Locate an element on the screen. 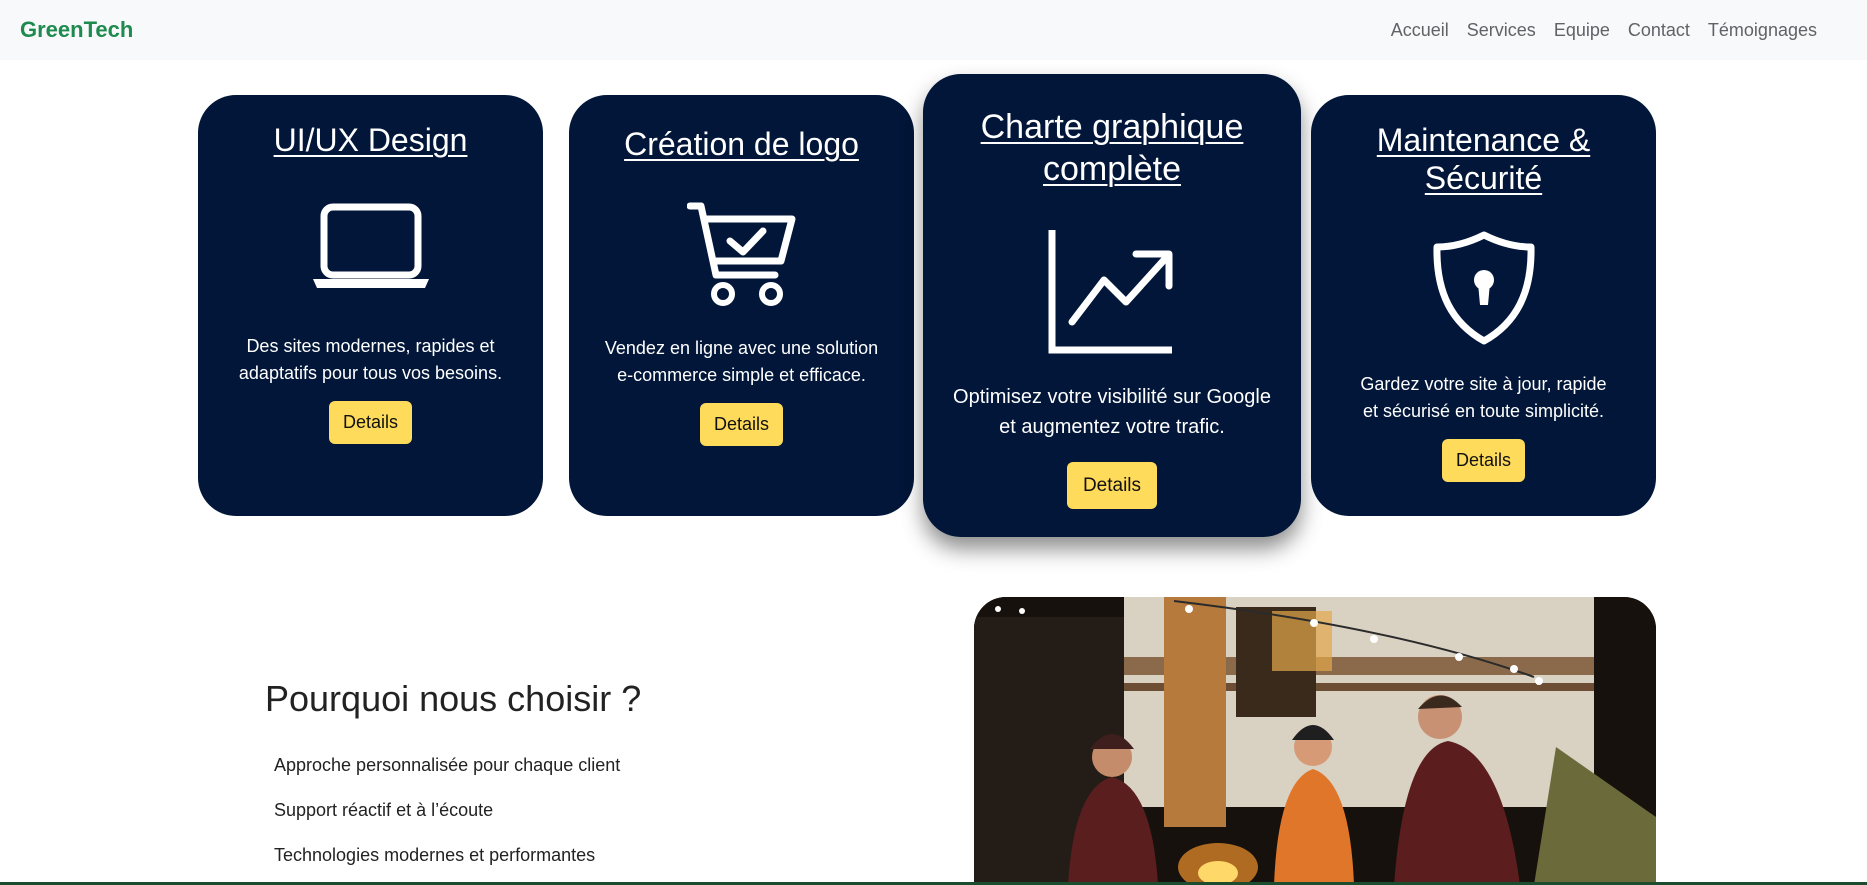 The width and height of the screenshot is (1867, 885). nav-link-equipe: Equipe is located at coordinates (1582, 30).